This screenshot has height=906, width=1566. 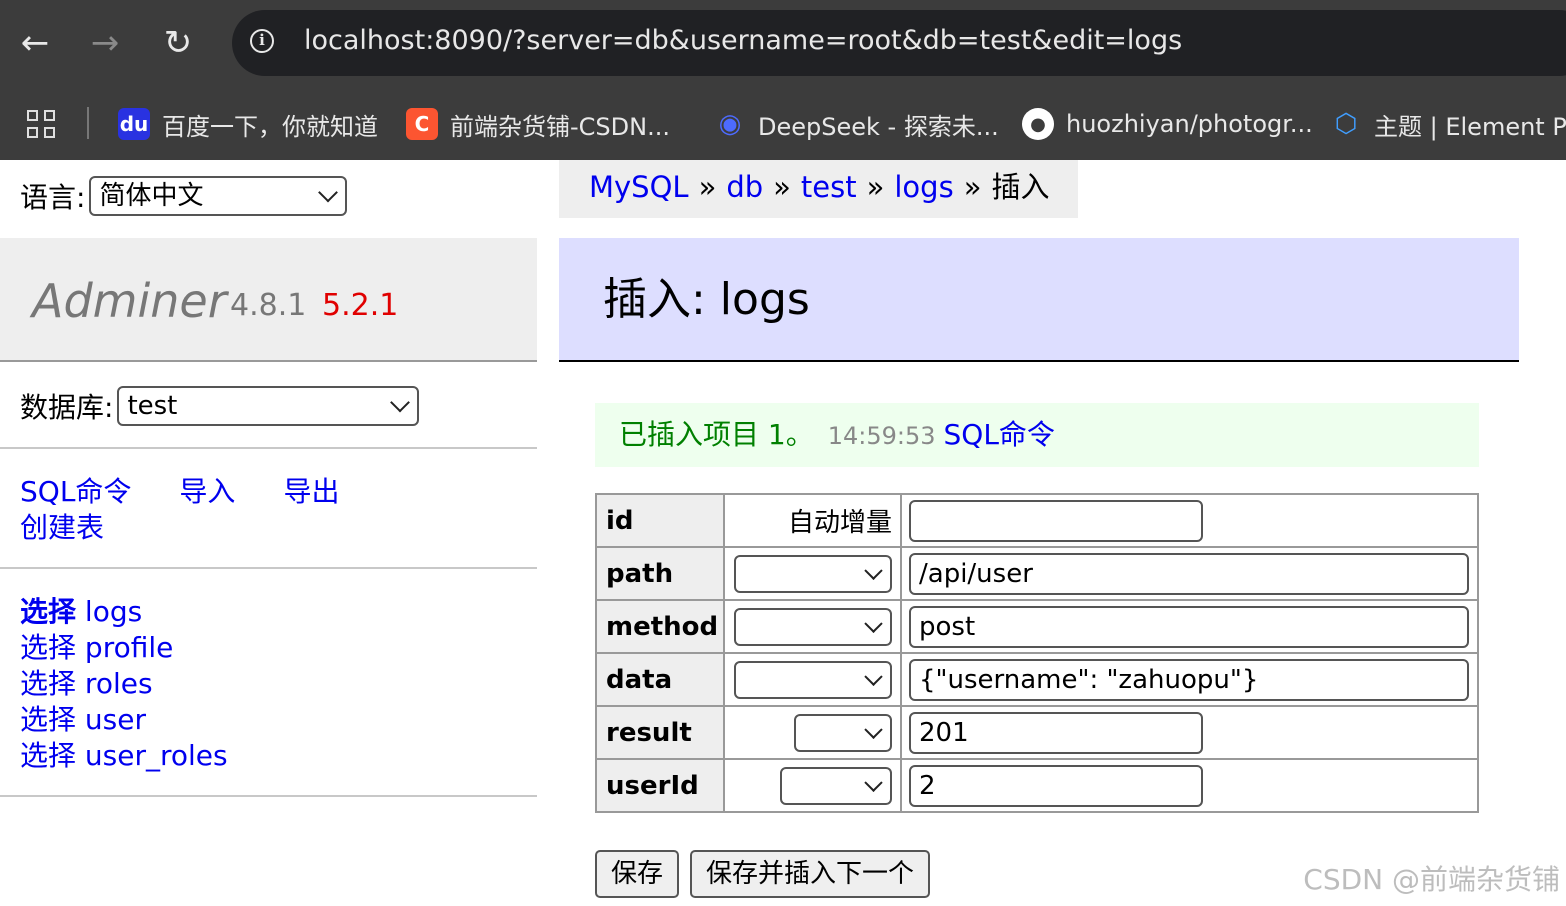 What do you see at coordinates (730, 124) in the screenshot?
I see `deepseek-icon: ◉` at bounding box center [730, 124].